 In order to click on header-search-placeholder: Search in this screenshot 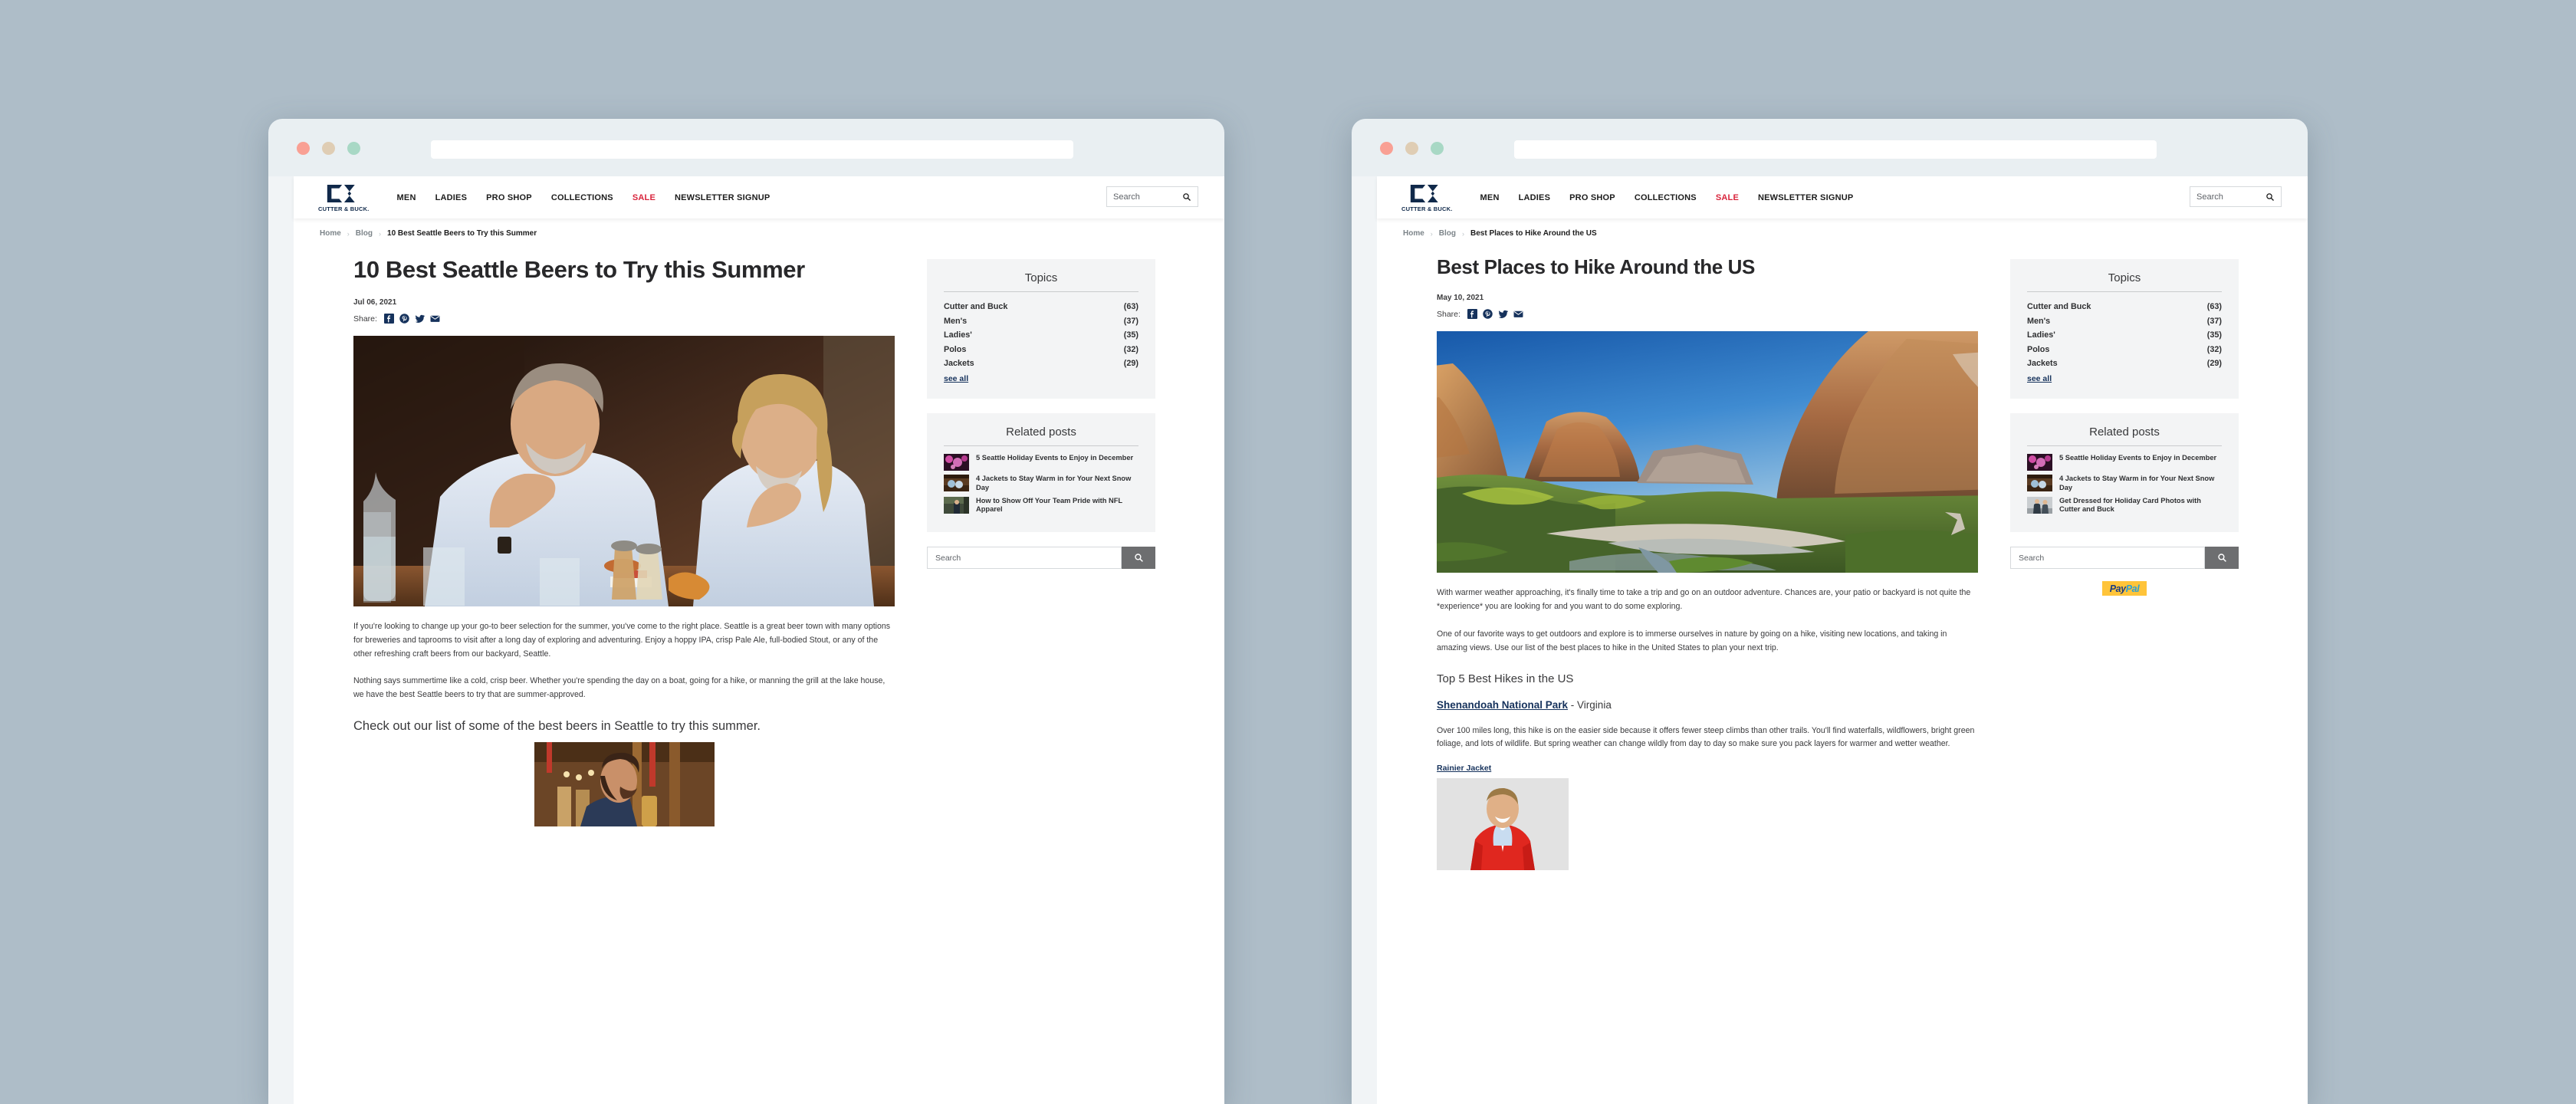, I will do `click(1126, 197)`.